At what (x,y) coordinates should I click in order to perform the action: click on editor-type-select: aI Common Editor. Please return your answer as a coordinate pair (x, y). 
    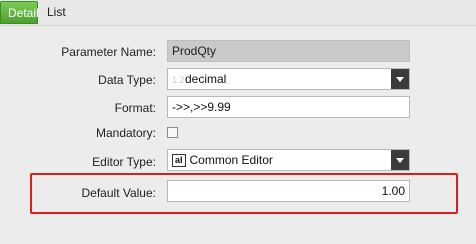
    Looking at the image, I should click on (288, 160).